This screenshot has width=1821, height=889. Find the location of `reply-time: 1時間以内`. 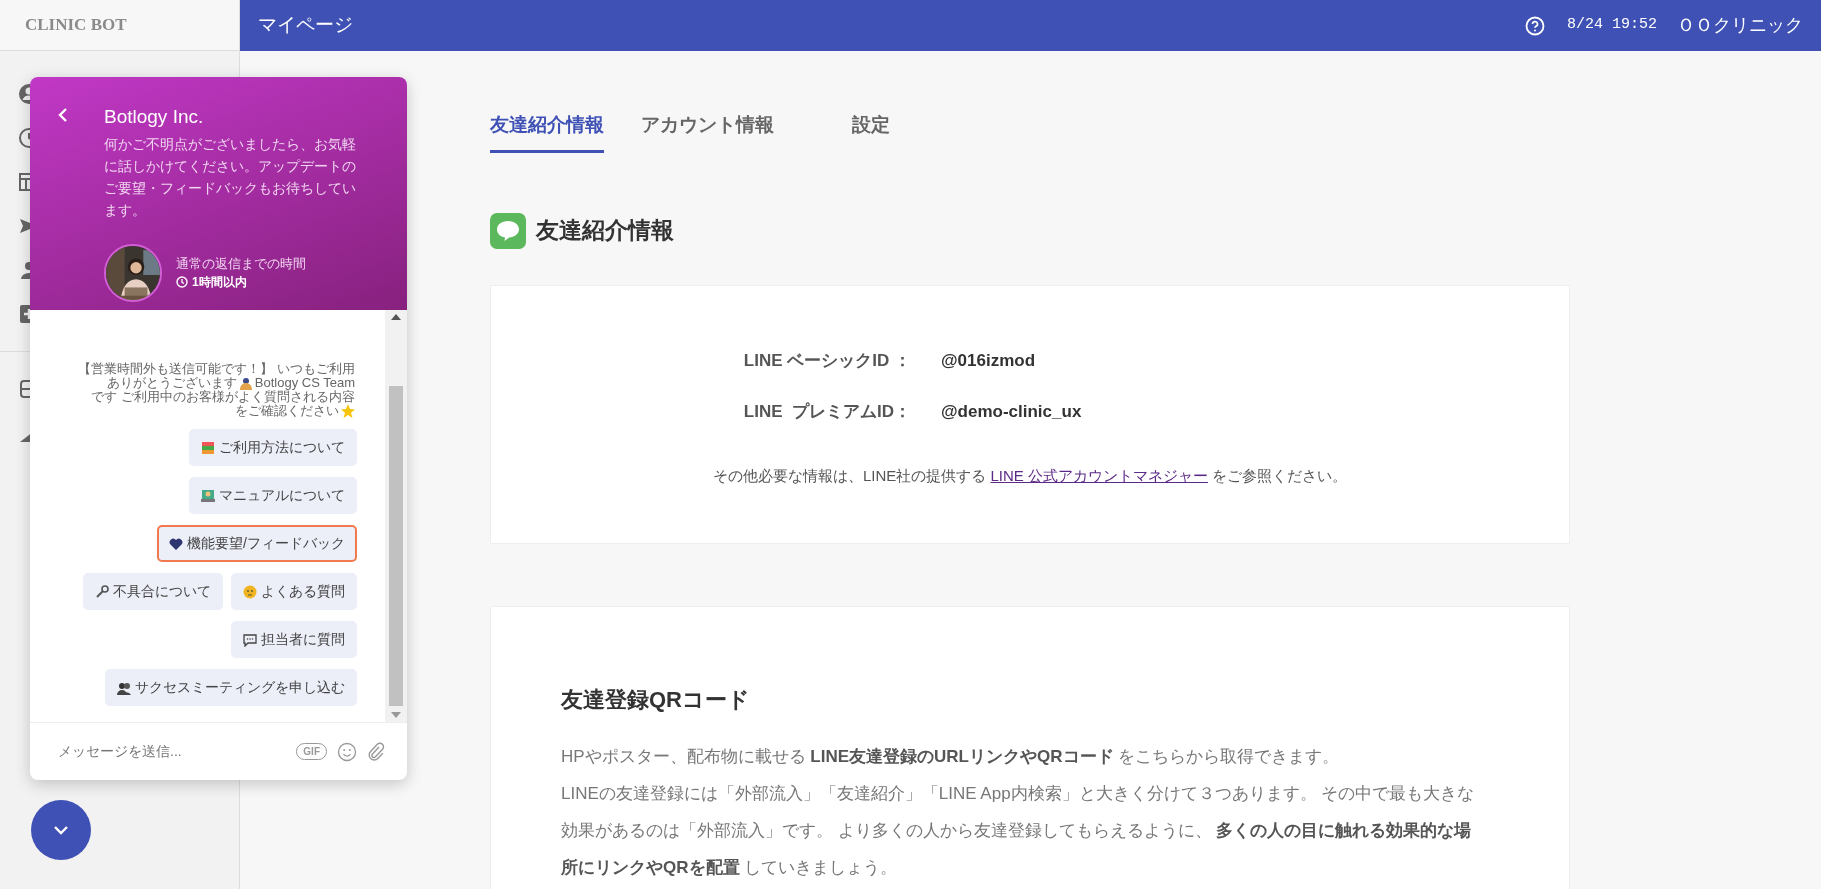

reply-time: 1時間以内 is located at coordinates (219, 283).